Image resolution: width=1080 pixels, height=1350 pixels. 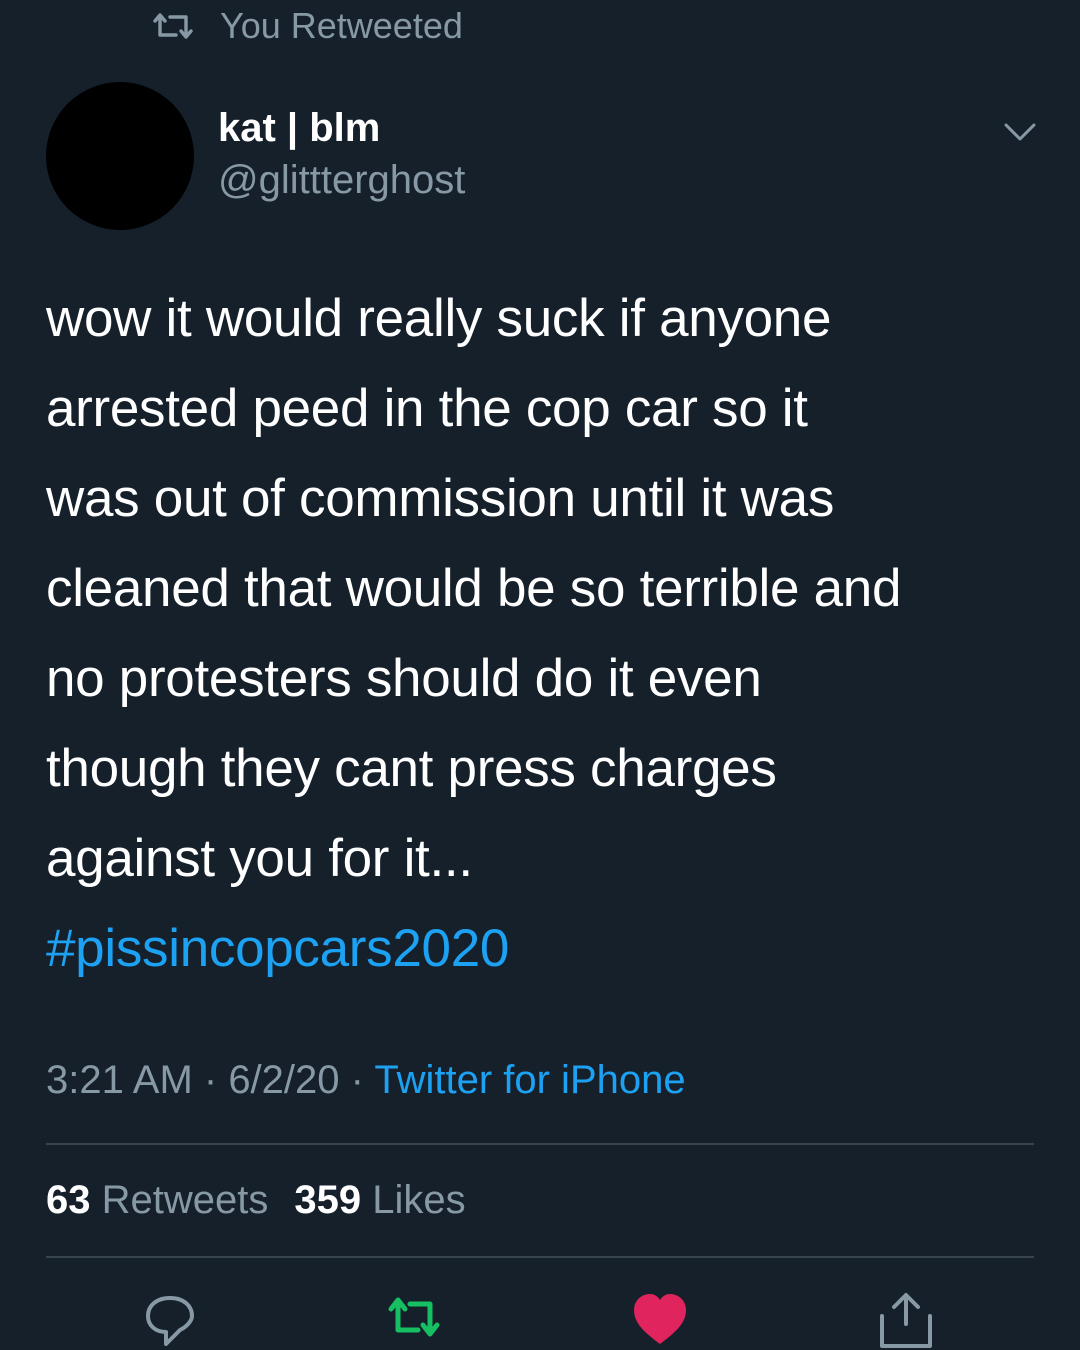 I want to click on avatar, so click(x=120, y=156).